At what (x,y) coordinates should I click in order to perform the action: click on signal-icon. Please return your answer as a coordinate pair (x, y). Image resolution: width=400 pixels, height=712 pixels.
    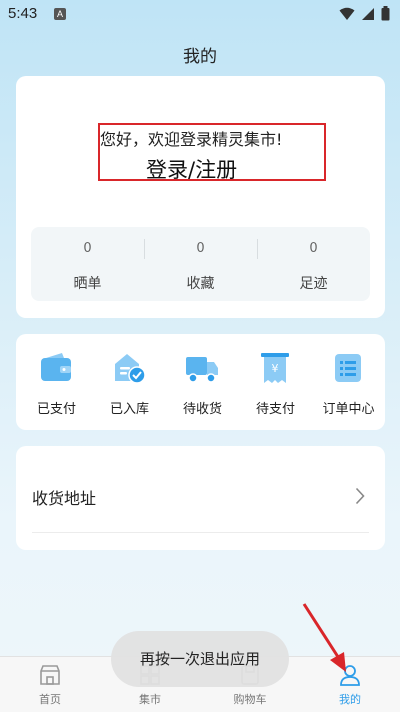
    Looking at the image, I should click on (368, 13).